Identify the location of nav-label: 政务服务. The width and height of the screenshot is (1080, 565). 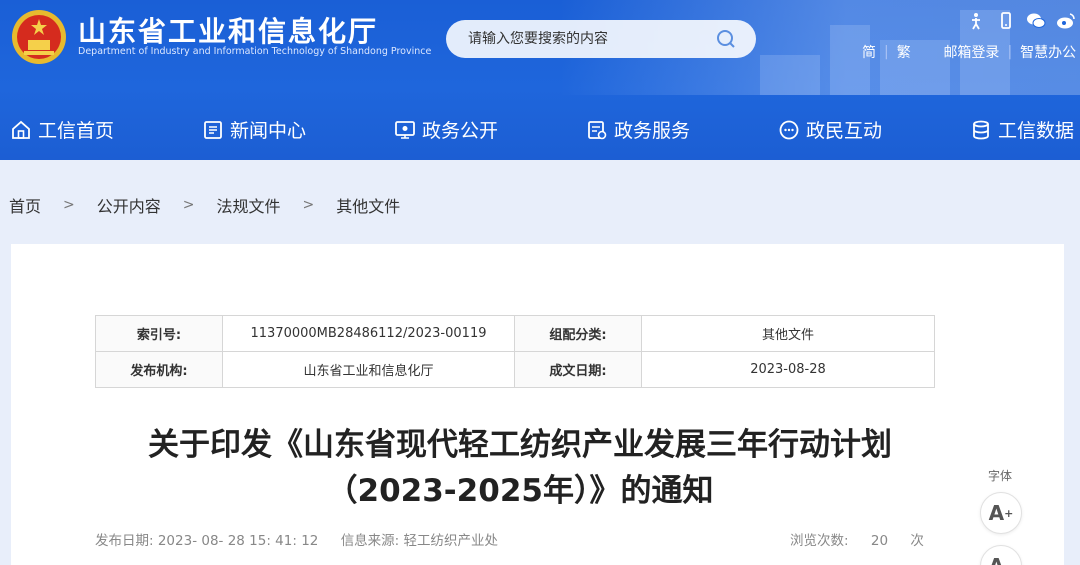
(652, 131).